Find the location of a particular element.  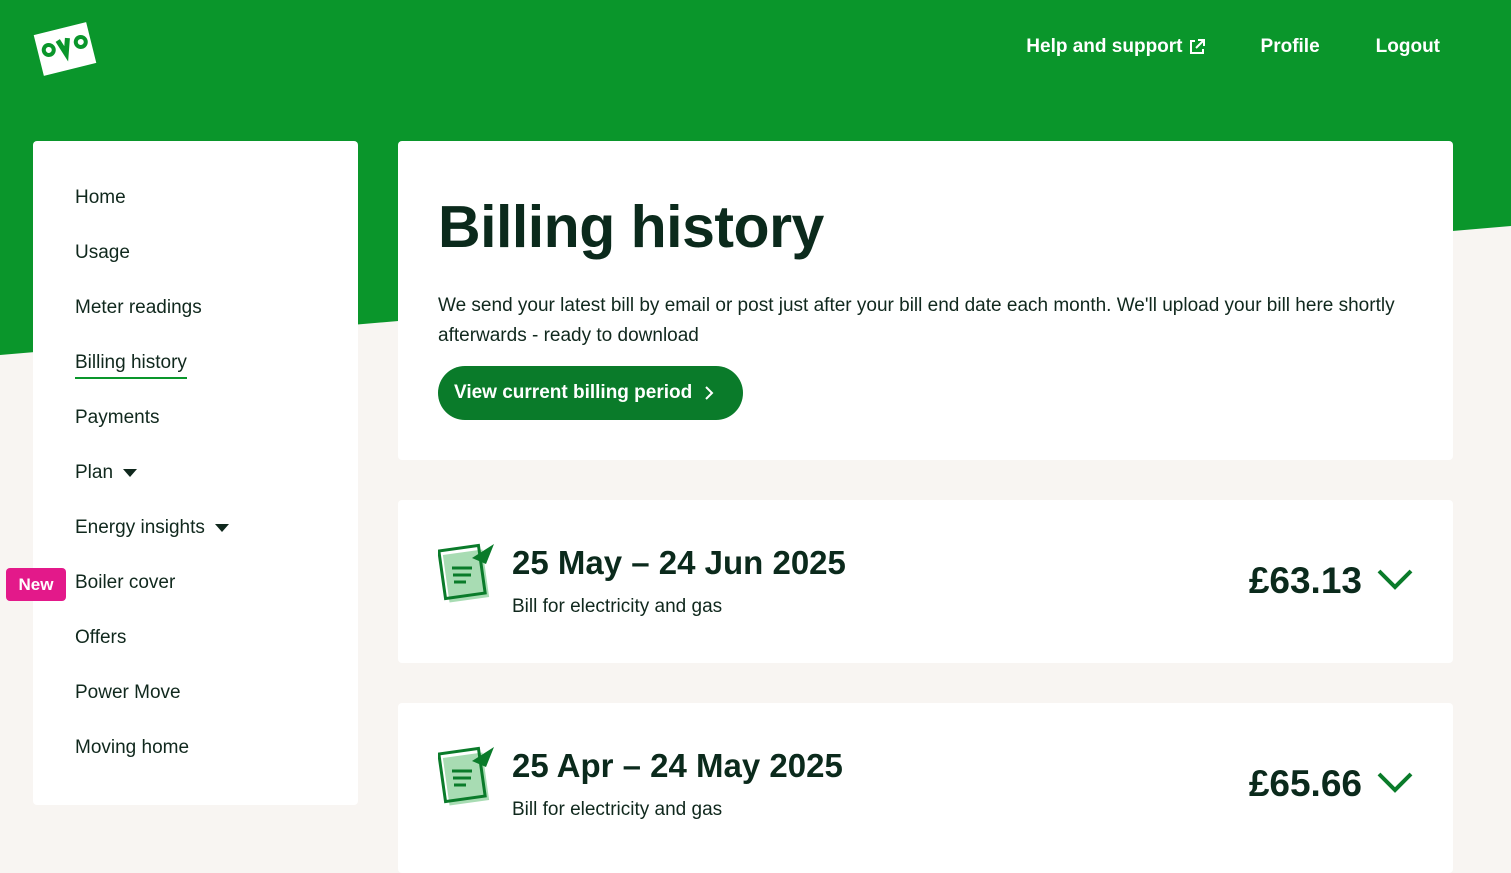

logout-link: Logout is located at coordinates (1408, 47).